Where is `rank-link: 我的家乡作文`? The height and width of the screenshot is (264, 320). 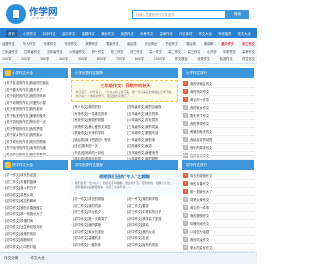 rank-link: 我的家乡作文 is located at coordinates (199, 108).